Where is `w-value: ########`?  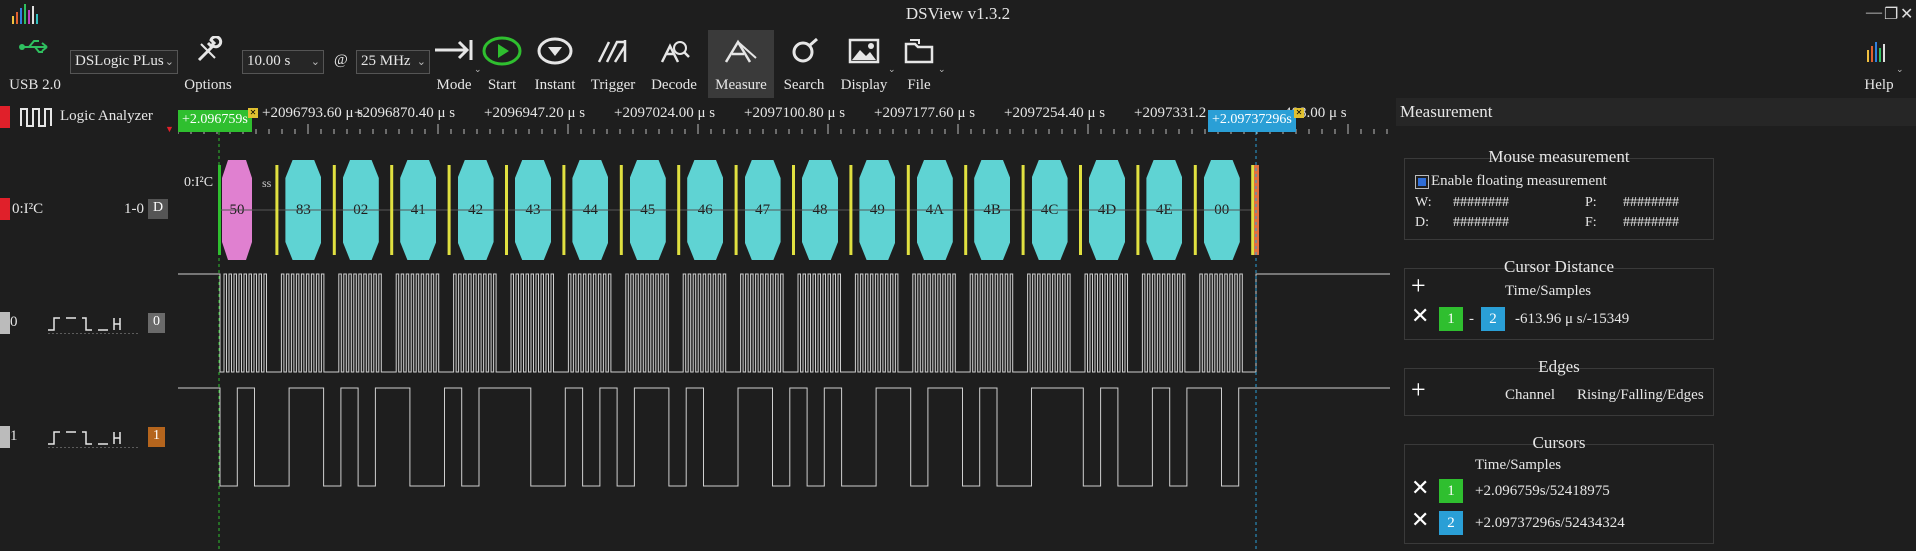 w-value: ######## is located at coordinates (1481, 202).